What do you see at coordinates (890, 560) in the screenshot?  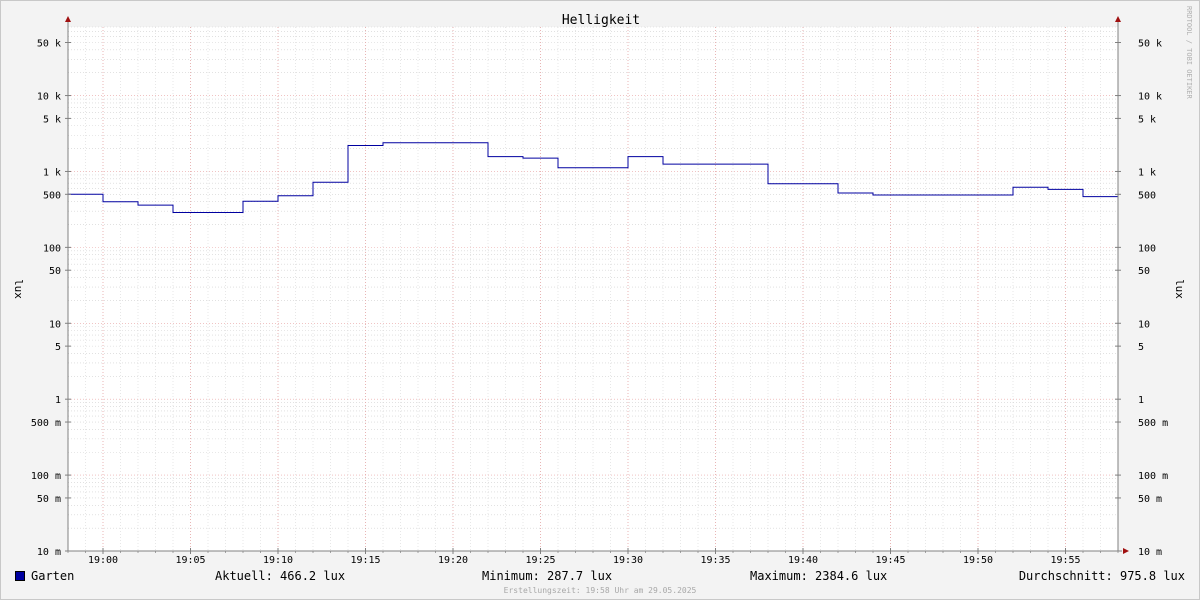 I see `x-tick-label: 19:45` at bounding box center [890, 560].